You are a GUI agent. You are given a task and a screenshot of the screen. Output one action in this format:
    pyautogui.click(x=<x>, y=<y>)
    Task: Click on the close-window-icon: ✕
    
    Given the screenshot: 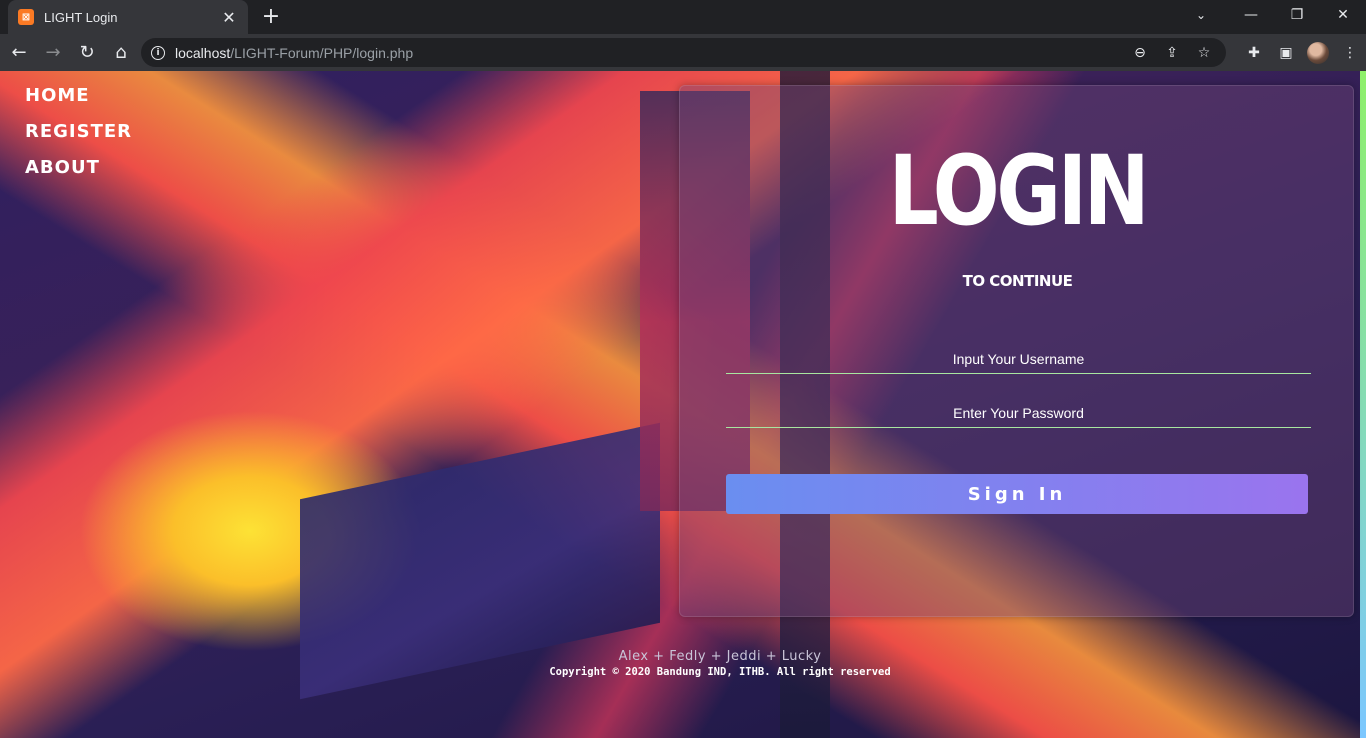 What is the action you would take?
    pyautogui.click(x=1343, y=15)
    